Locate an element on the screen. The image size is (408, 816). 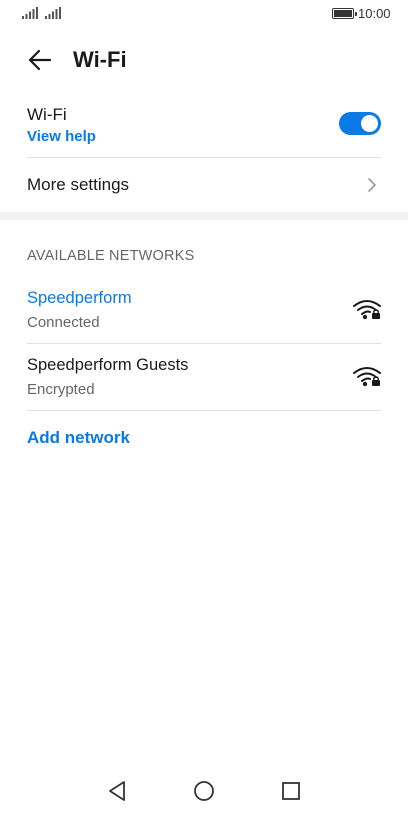
view-help-link: View help is located at coordinates (61, 136).